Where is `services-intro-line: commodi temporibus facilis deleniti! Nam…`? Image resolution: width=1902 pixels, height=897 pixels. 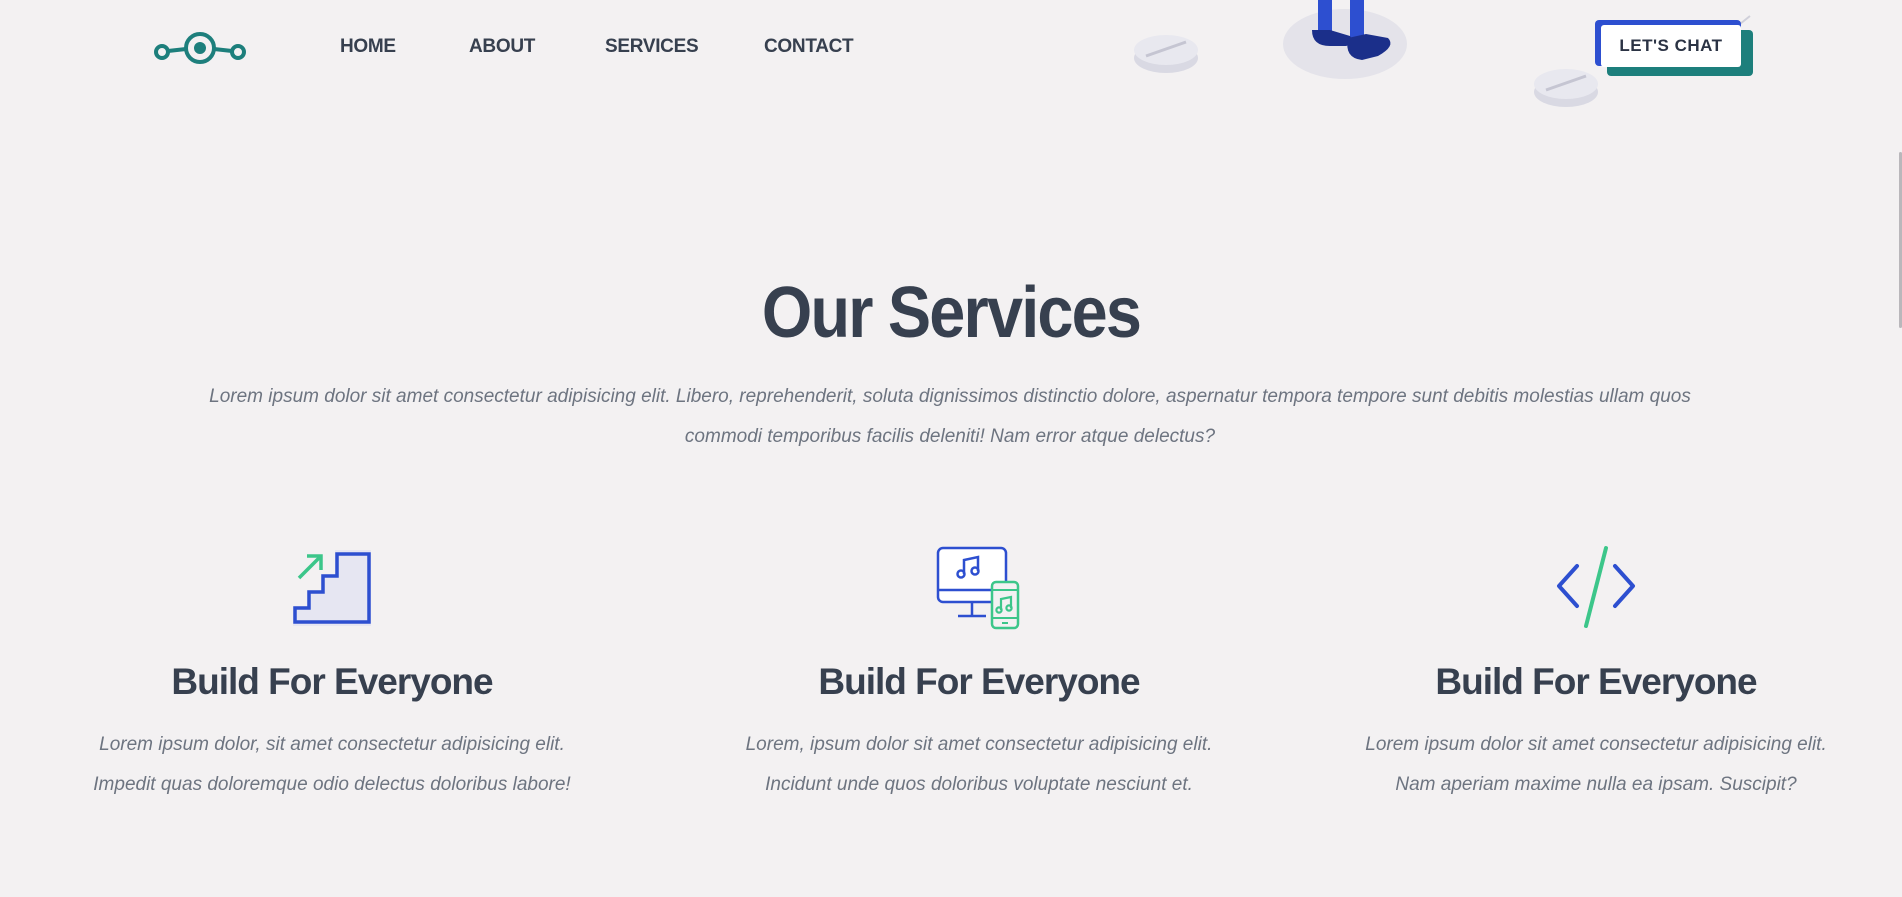 services-intro-line: commodi temporibus facilis deleniti! Nam… is located at coordinates (950, 436).